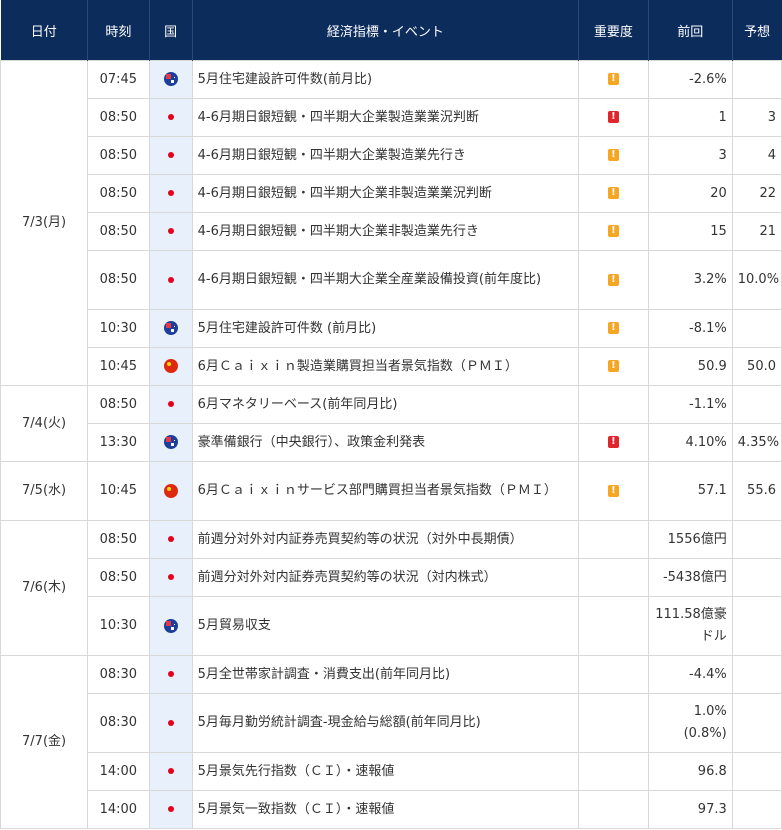 This screenshot has width=782, height=830. Describe the element at coordinates (756, 117) in the screenshot. I see `forecast-value: 3` at that location.